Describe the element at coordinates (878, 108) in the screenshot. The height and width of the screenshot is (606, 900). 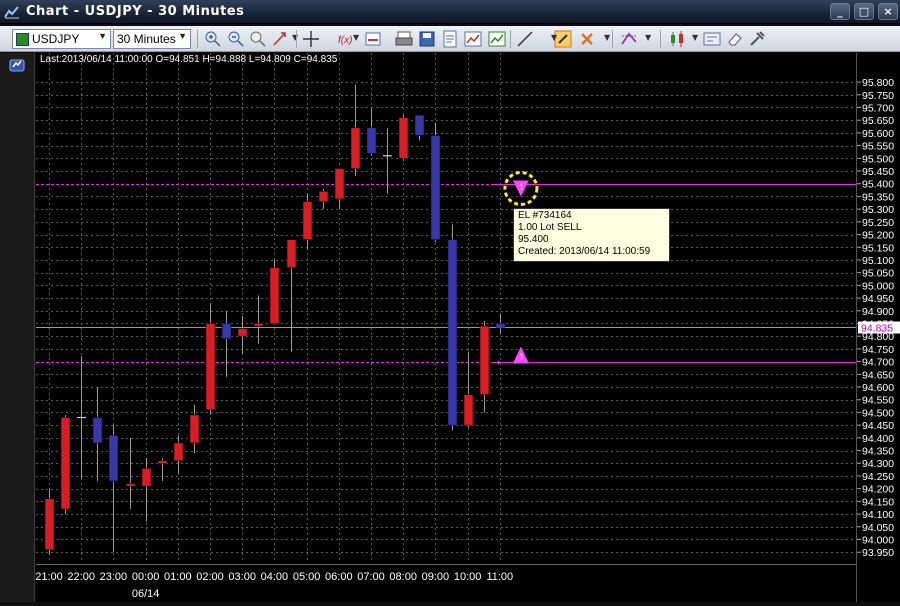
I see `price-axis-label: 95.700` at that location.